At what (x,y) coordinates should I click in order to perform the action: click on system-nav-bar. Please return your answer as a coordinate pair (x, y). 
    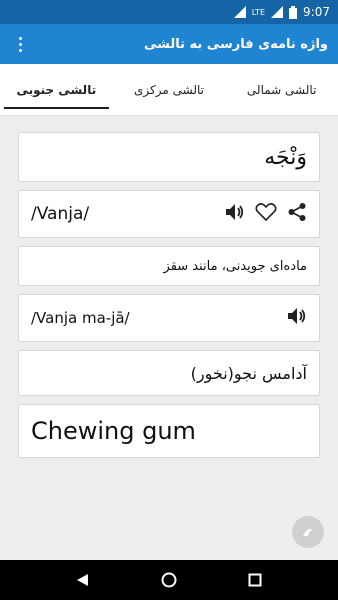
    Looking at the image, I should click on (169, 580).